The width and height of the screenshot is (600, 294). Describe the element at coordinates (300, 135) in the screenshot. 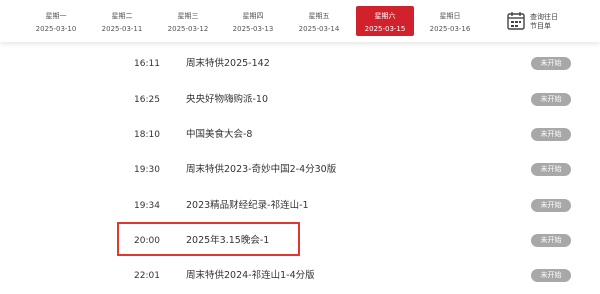

I see `program-row: 18:10 中国美食大会-8 未开始` at that location.